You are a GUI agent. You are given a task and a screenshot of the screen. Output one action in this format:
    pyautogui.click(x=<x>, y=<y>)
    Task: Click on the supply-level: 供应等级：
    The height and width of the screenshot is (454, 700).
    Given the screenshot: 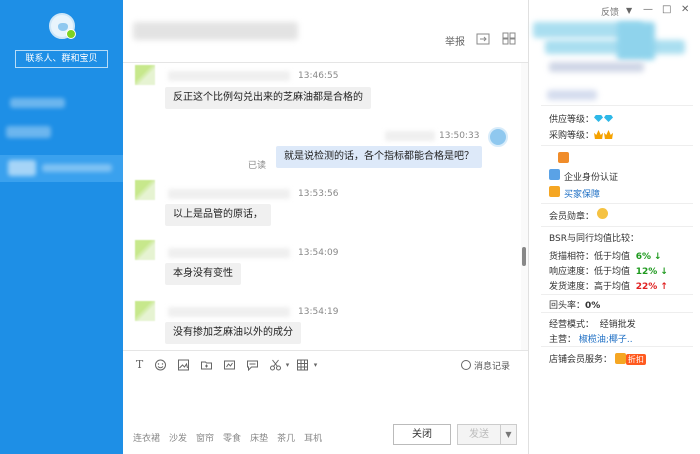 What is the action you would take?
    pyautogui.click(x=581, y=118)
    